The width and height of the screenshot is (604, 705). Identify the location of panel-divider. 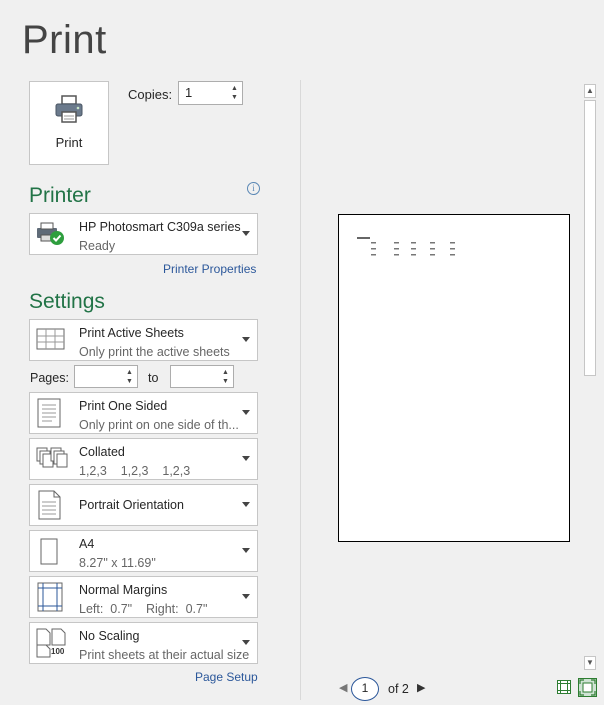
(300, 390).